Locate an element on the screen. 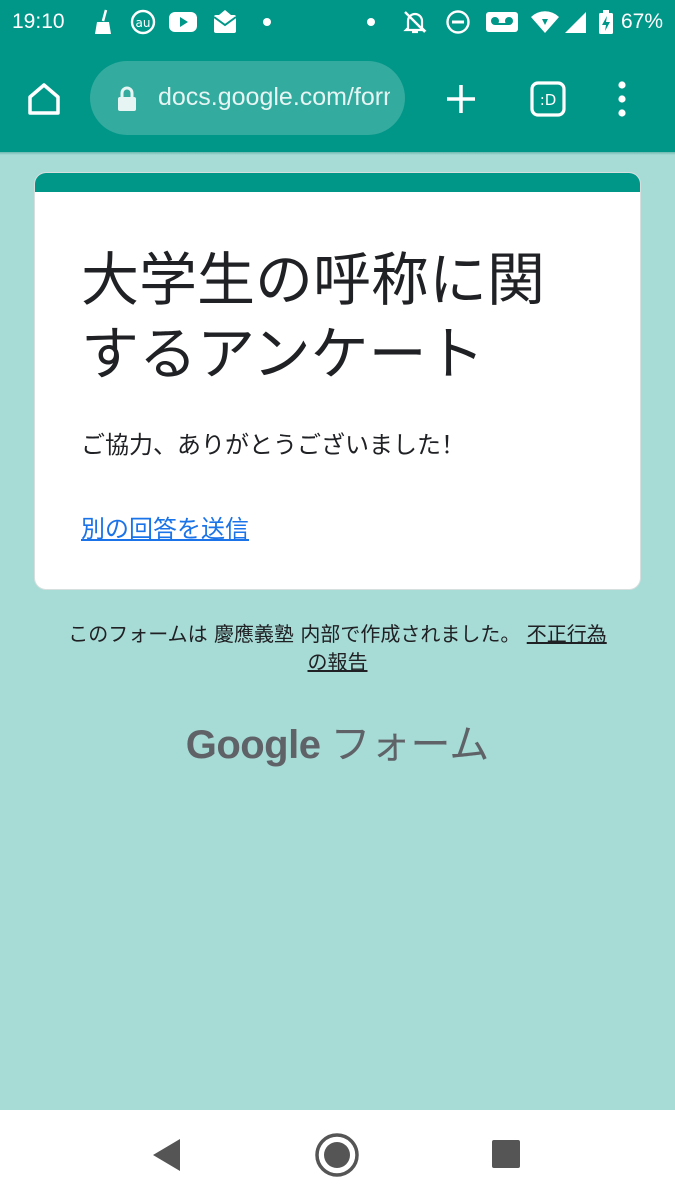  lock-icon is located at coordinates (127, 98).